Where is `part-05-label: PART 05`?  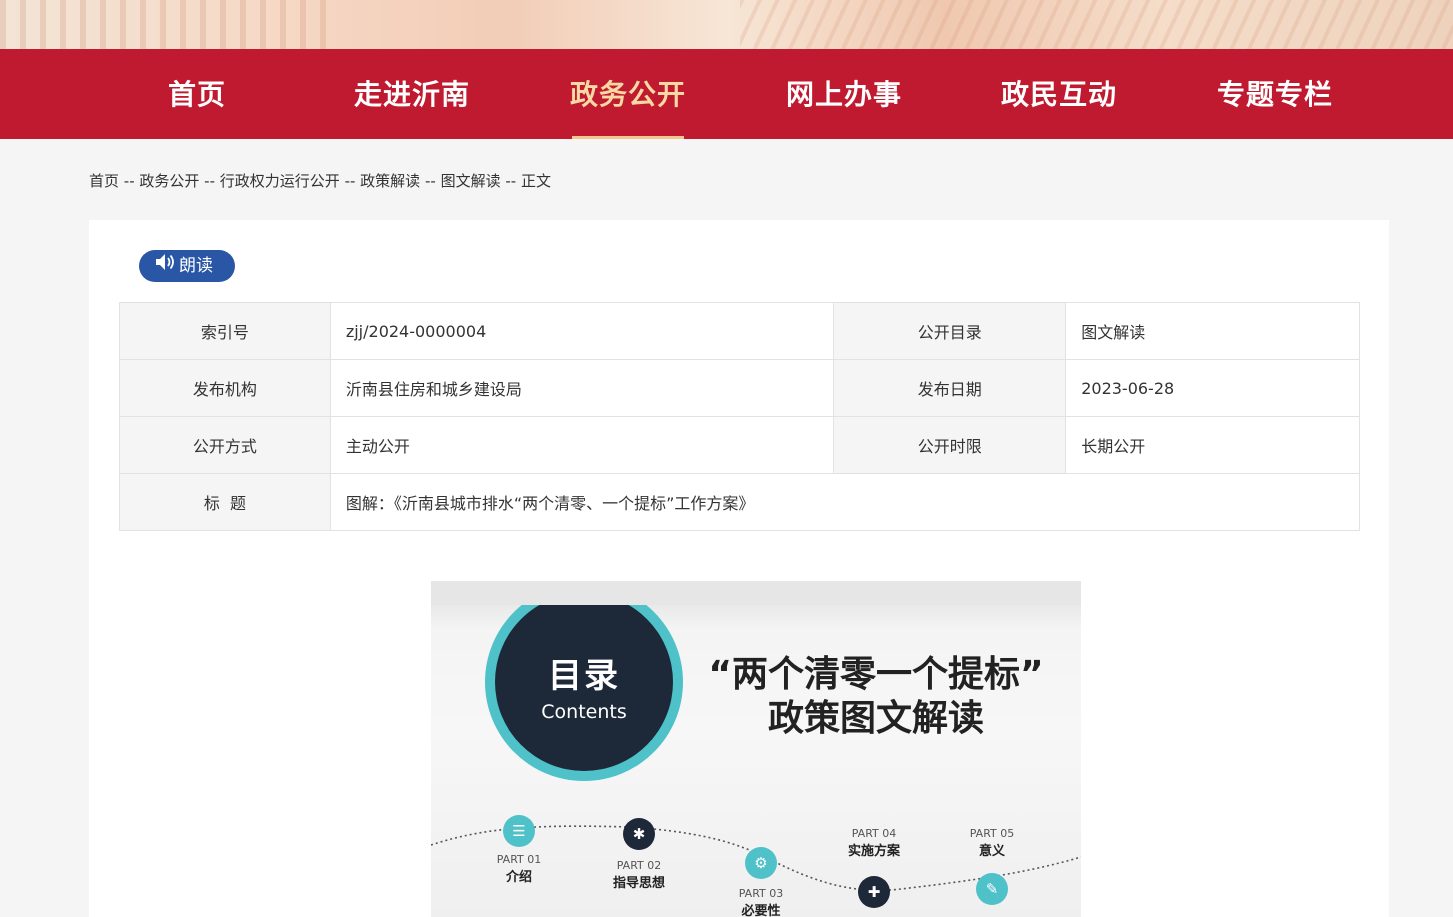
part-05-label: PART 05 is located at coordinates (992, 833).